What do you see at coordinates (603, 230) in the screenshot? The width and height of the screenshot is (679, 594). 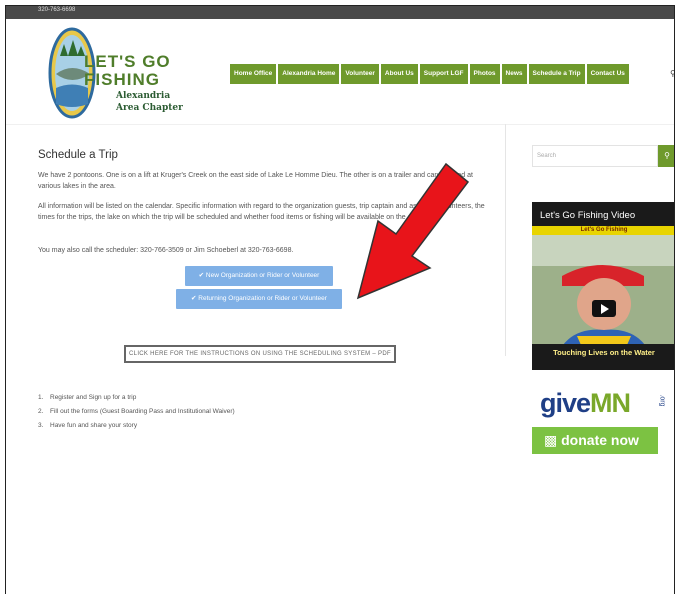 I see `video-banner: Let's Go Fishing` at bounding box center [603, 230].